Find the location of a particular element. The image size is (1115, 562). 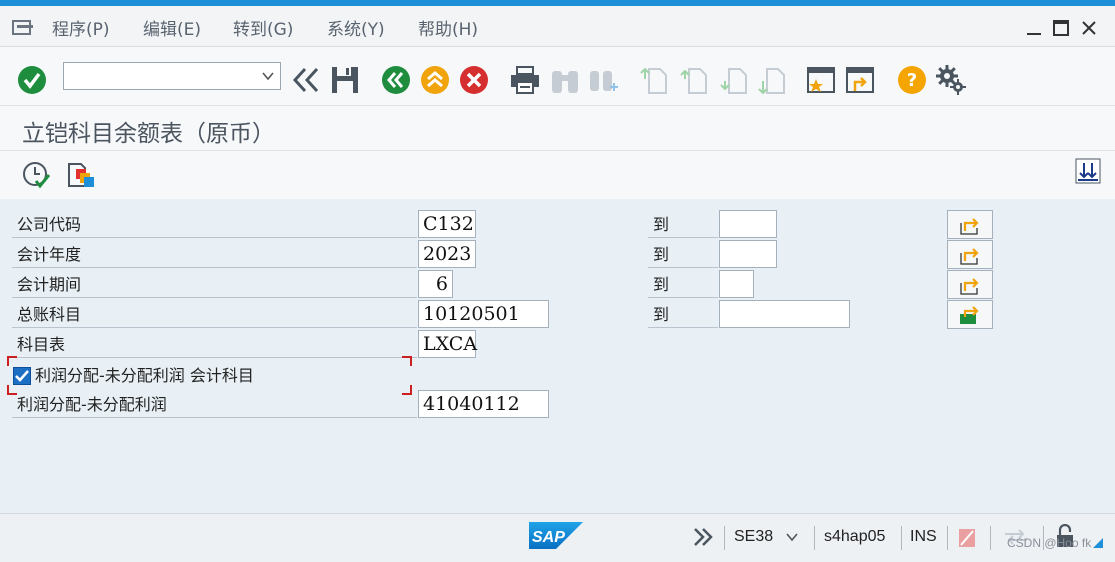

expand-all-icon is located at coordinates (1088, 171).